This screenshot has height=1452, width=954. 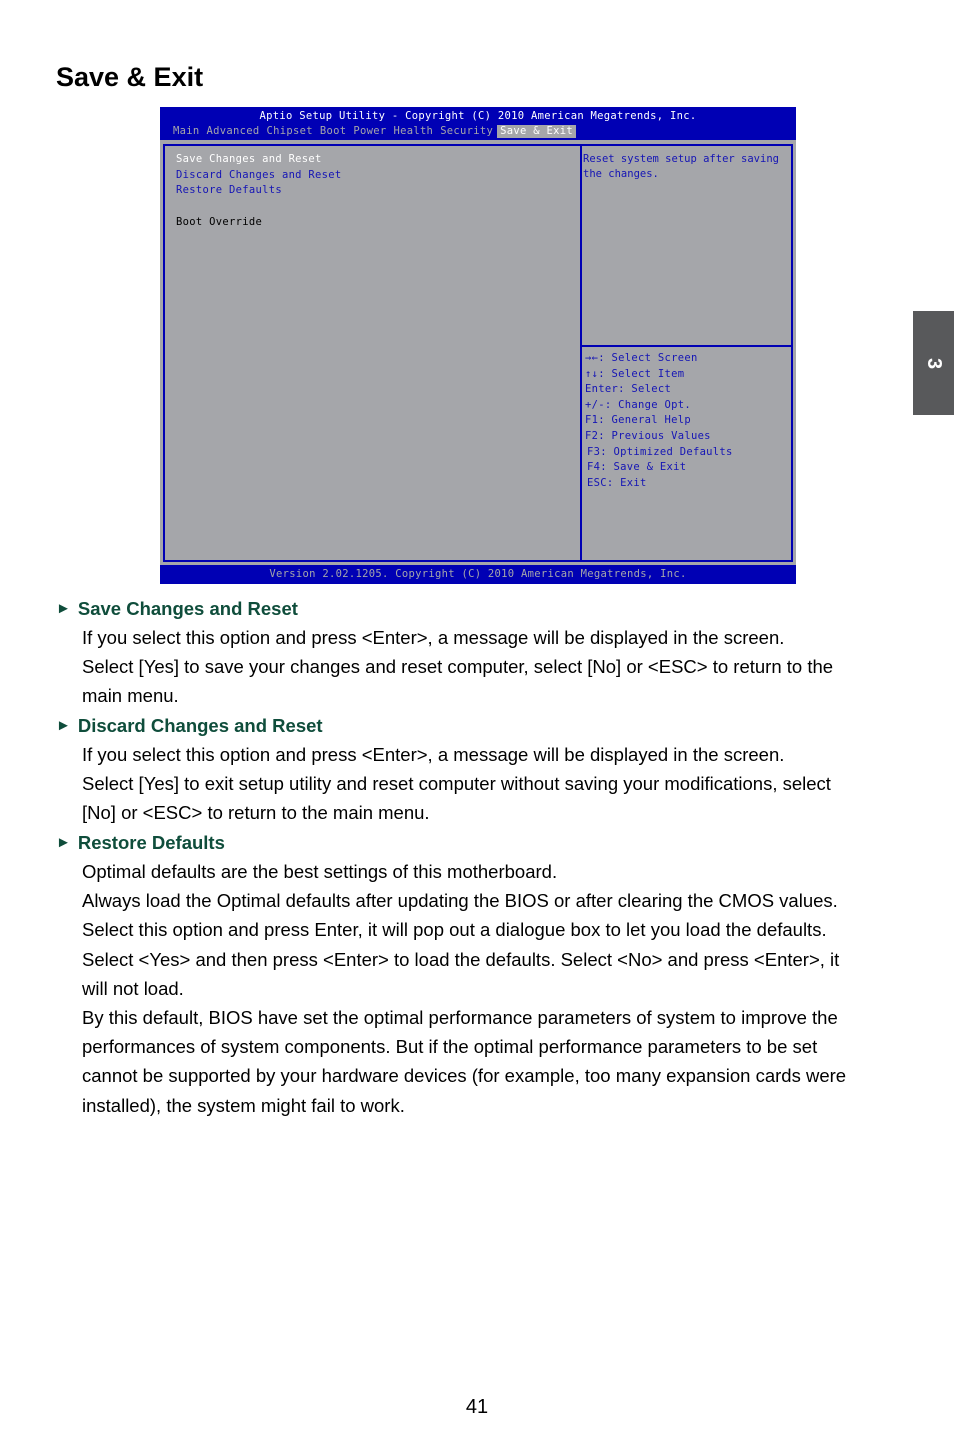 What do you see at coordinates (648, 435) in the screenshot?
I see `key-f2-previous: F2: Previous Values` at bounding box center [648, 435].